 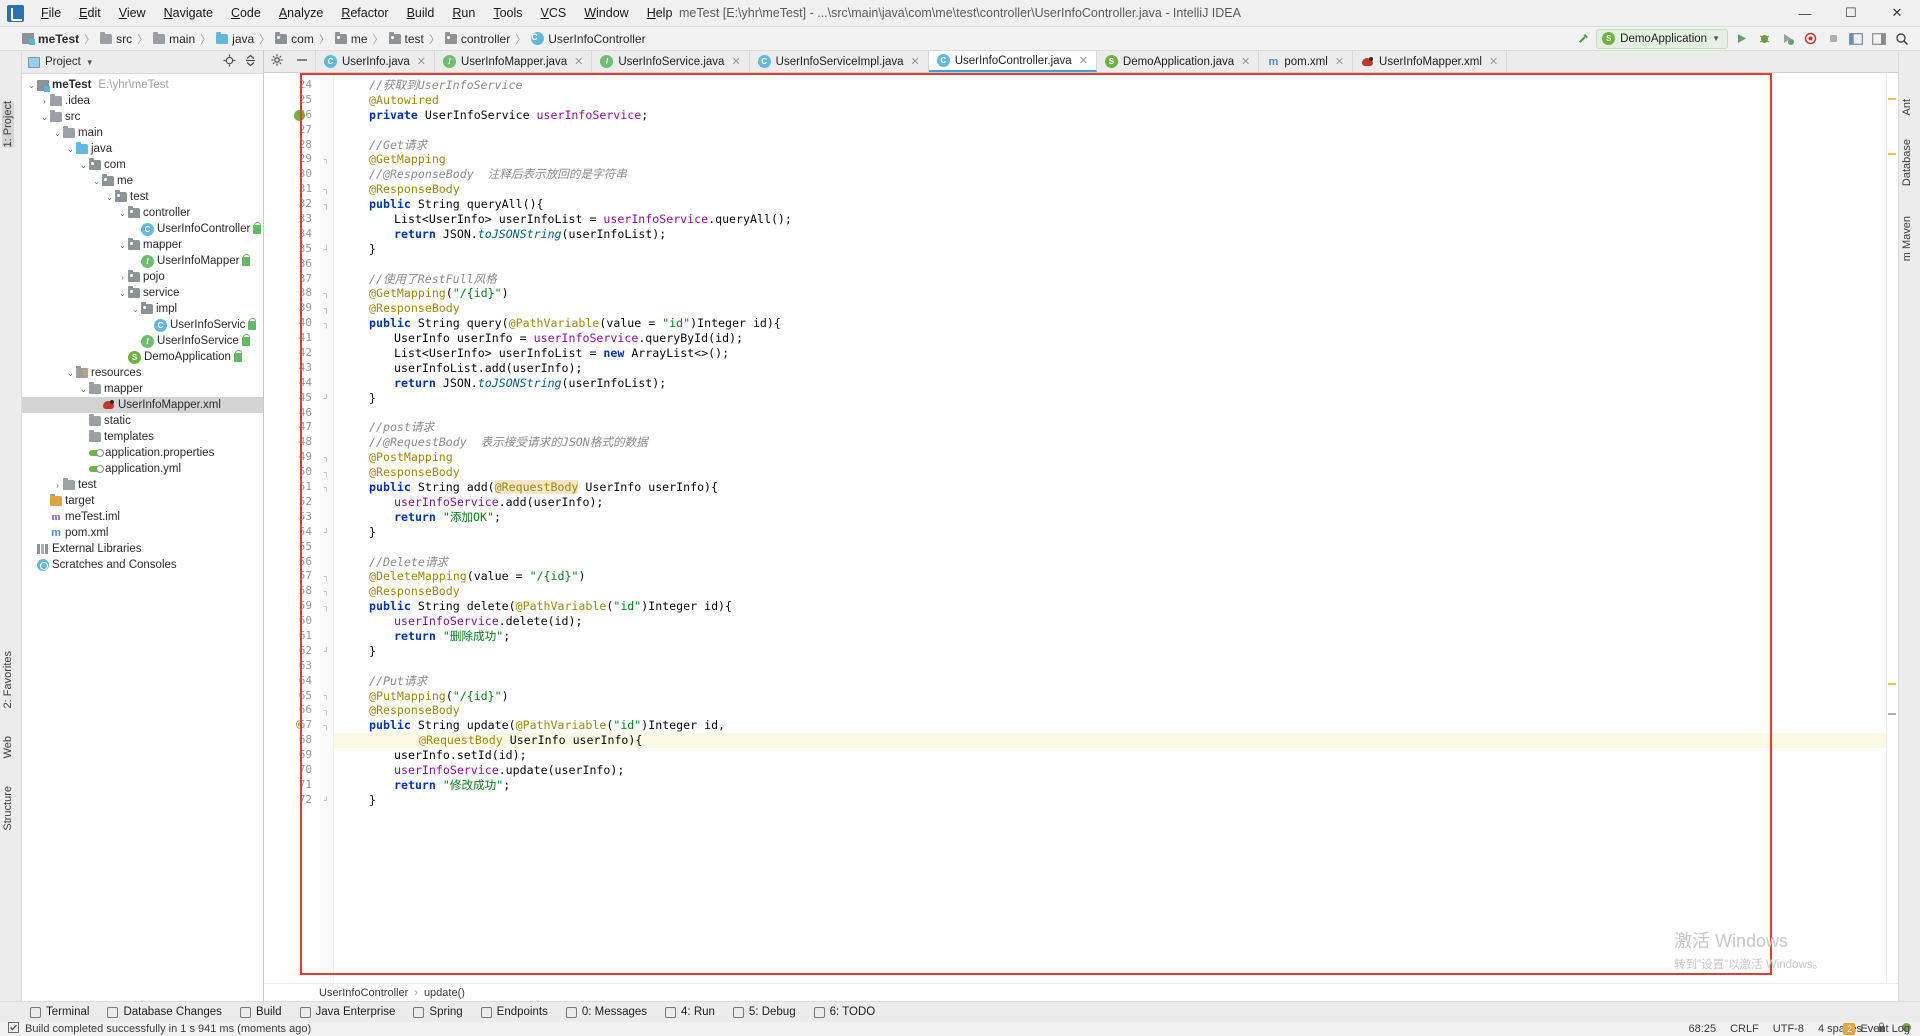 I want to click on tree-item-application-yml: application.yml, so click(x=142, y=469).